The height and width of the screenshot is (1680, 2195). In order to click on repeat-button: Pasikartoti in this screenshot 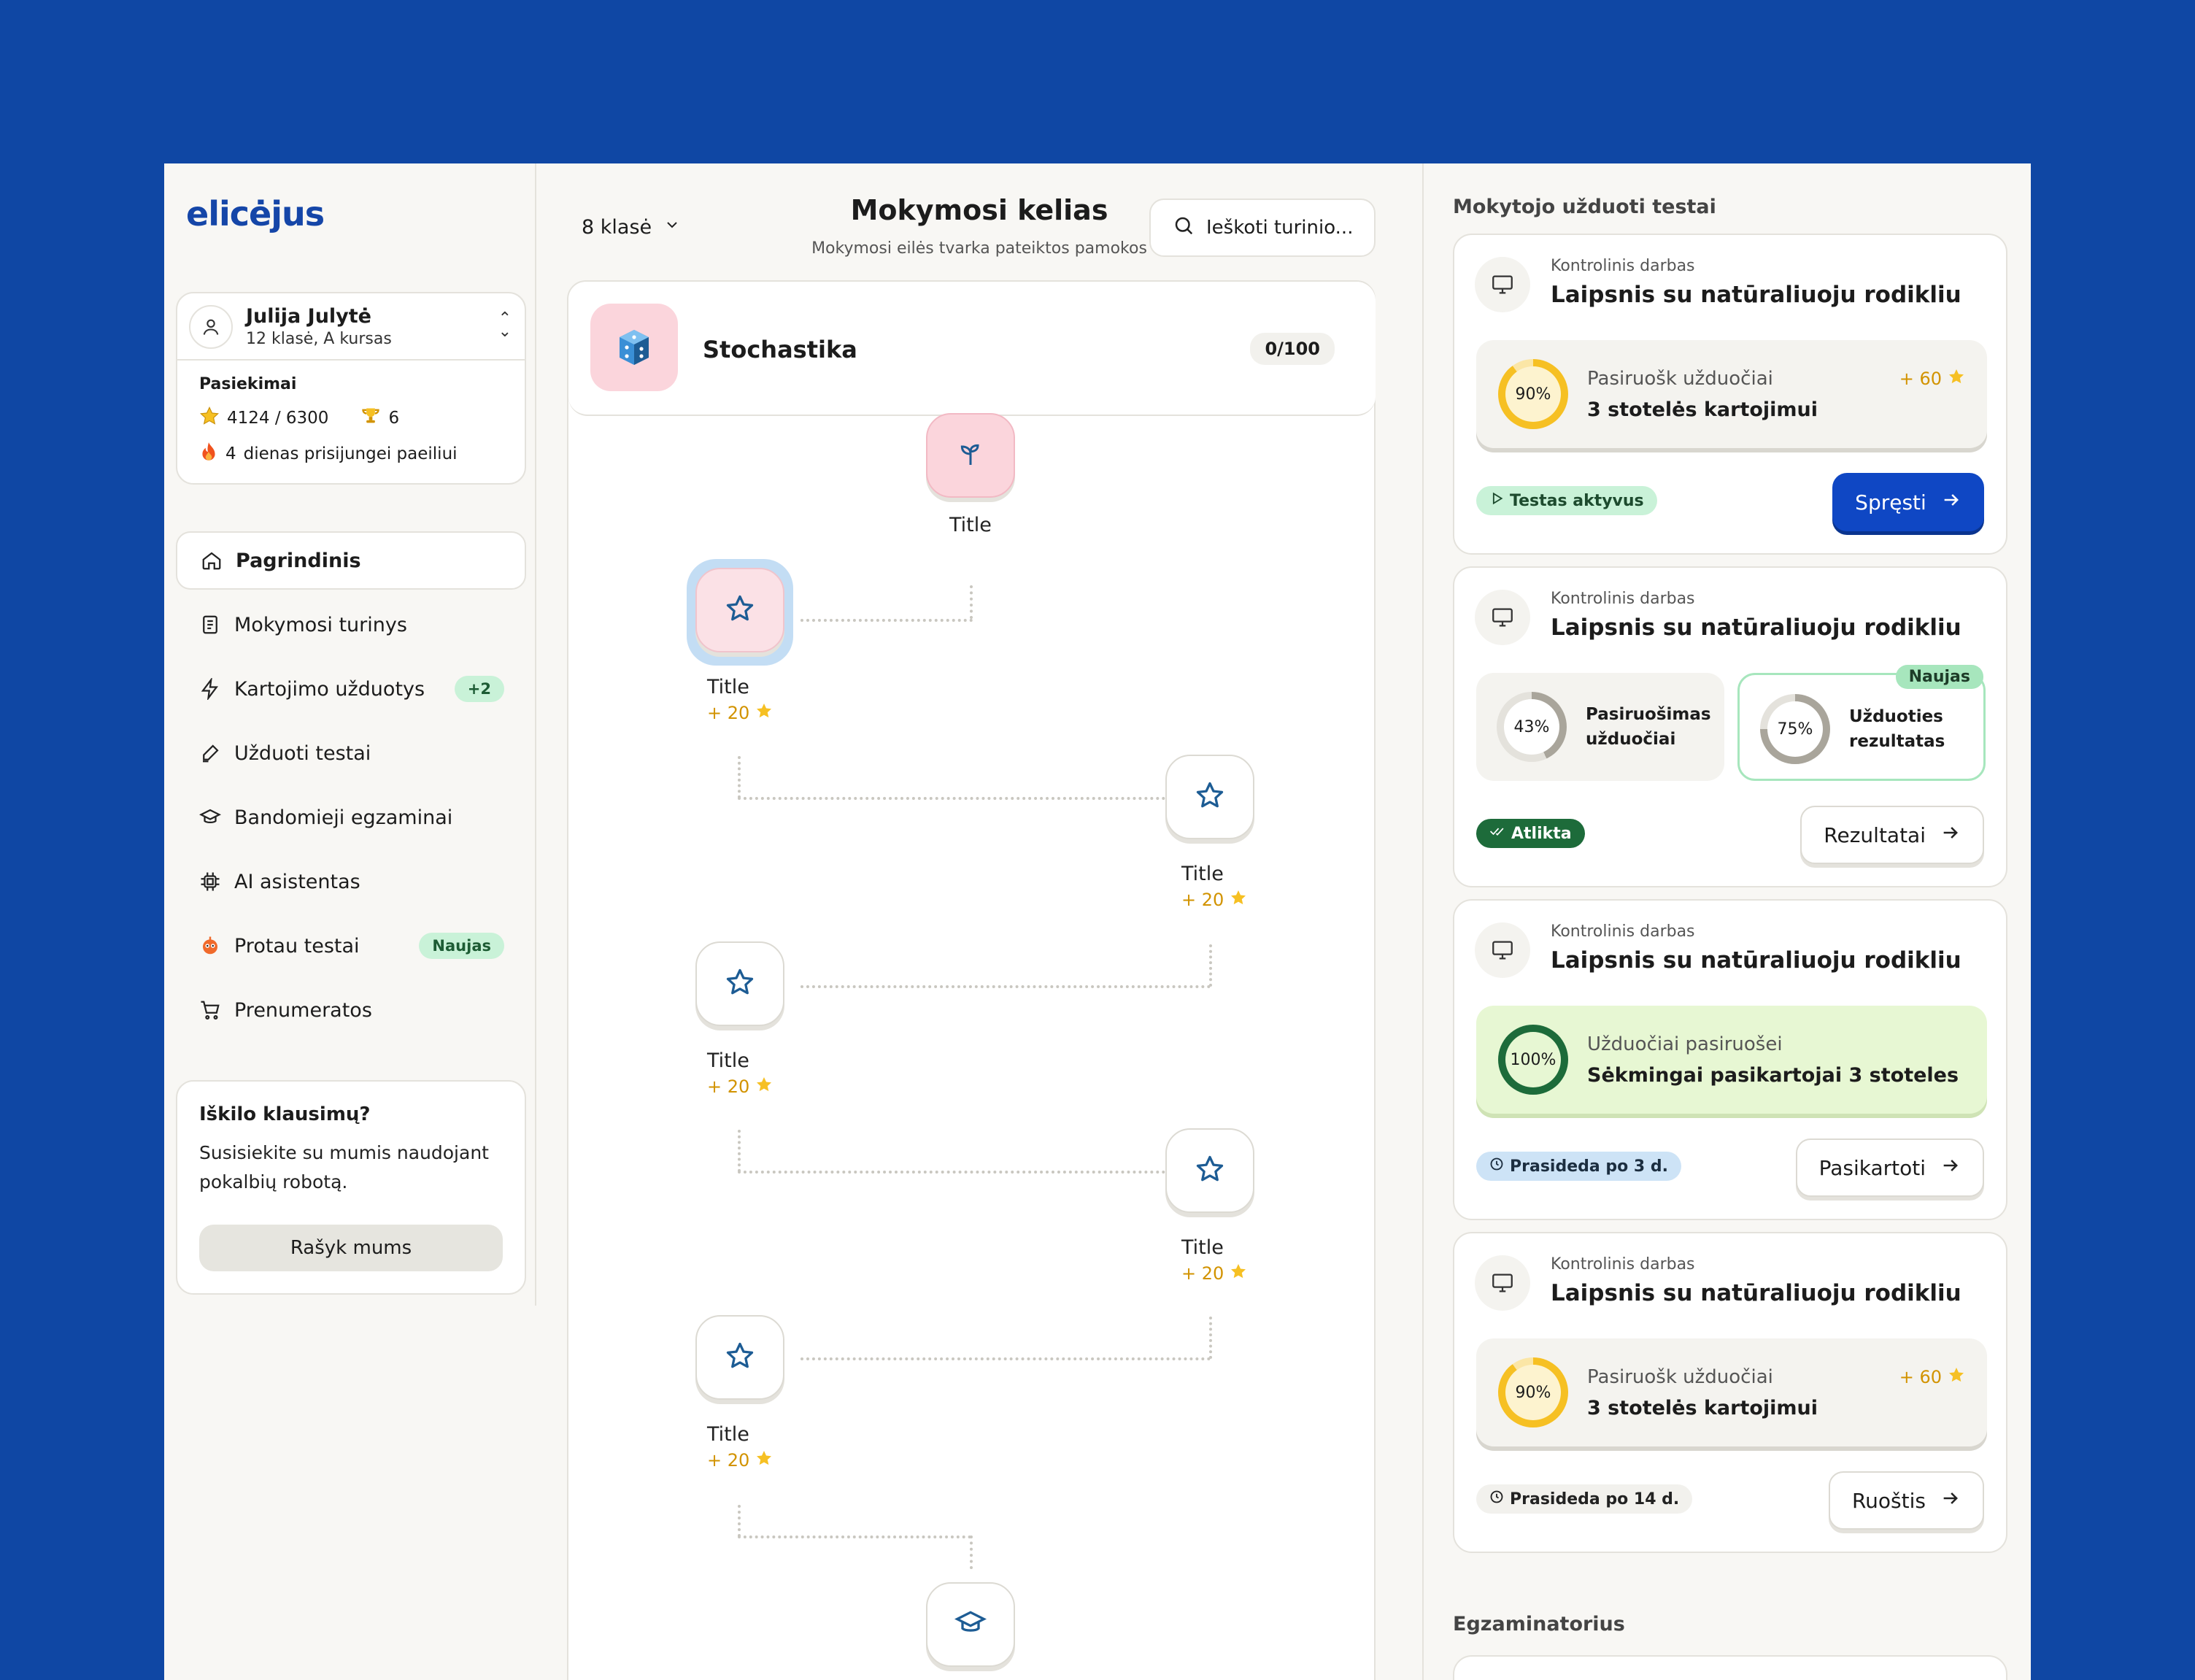, I will do `click(1889, 1167)`.